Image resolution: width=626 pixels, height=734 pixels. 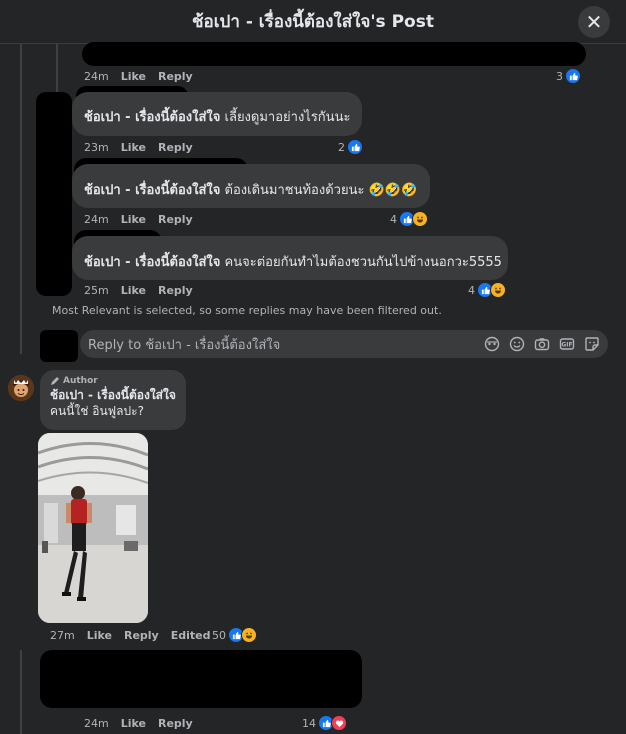 What do you see at coordinates (324, 723) in the screenshot?
I see `reaction-summary: 14` at bounding box center [324, 723].